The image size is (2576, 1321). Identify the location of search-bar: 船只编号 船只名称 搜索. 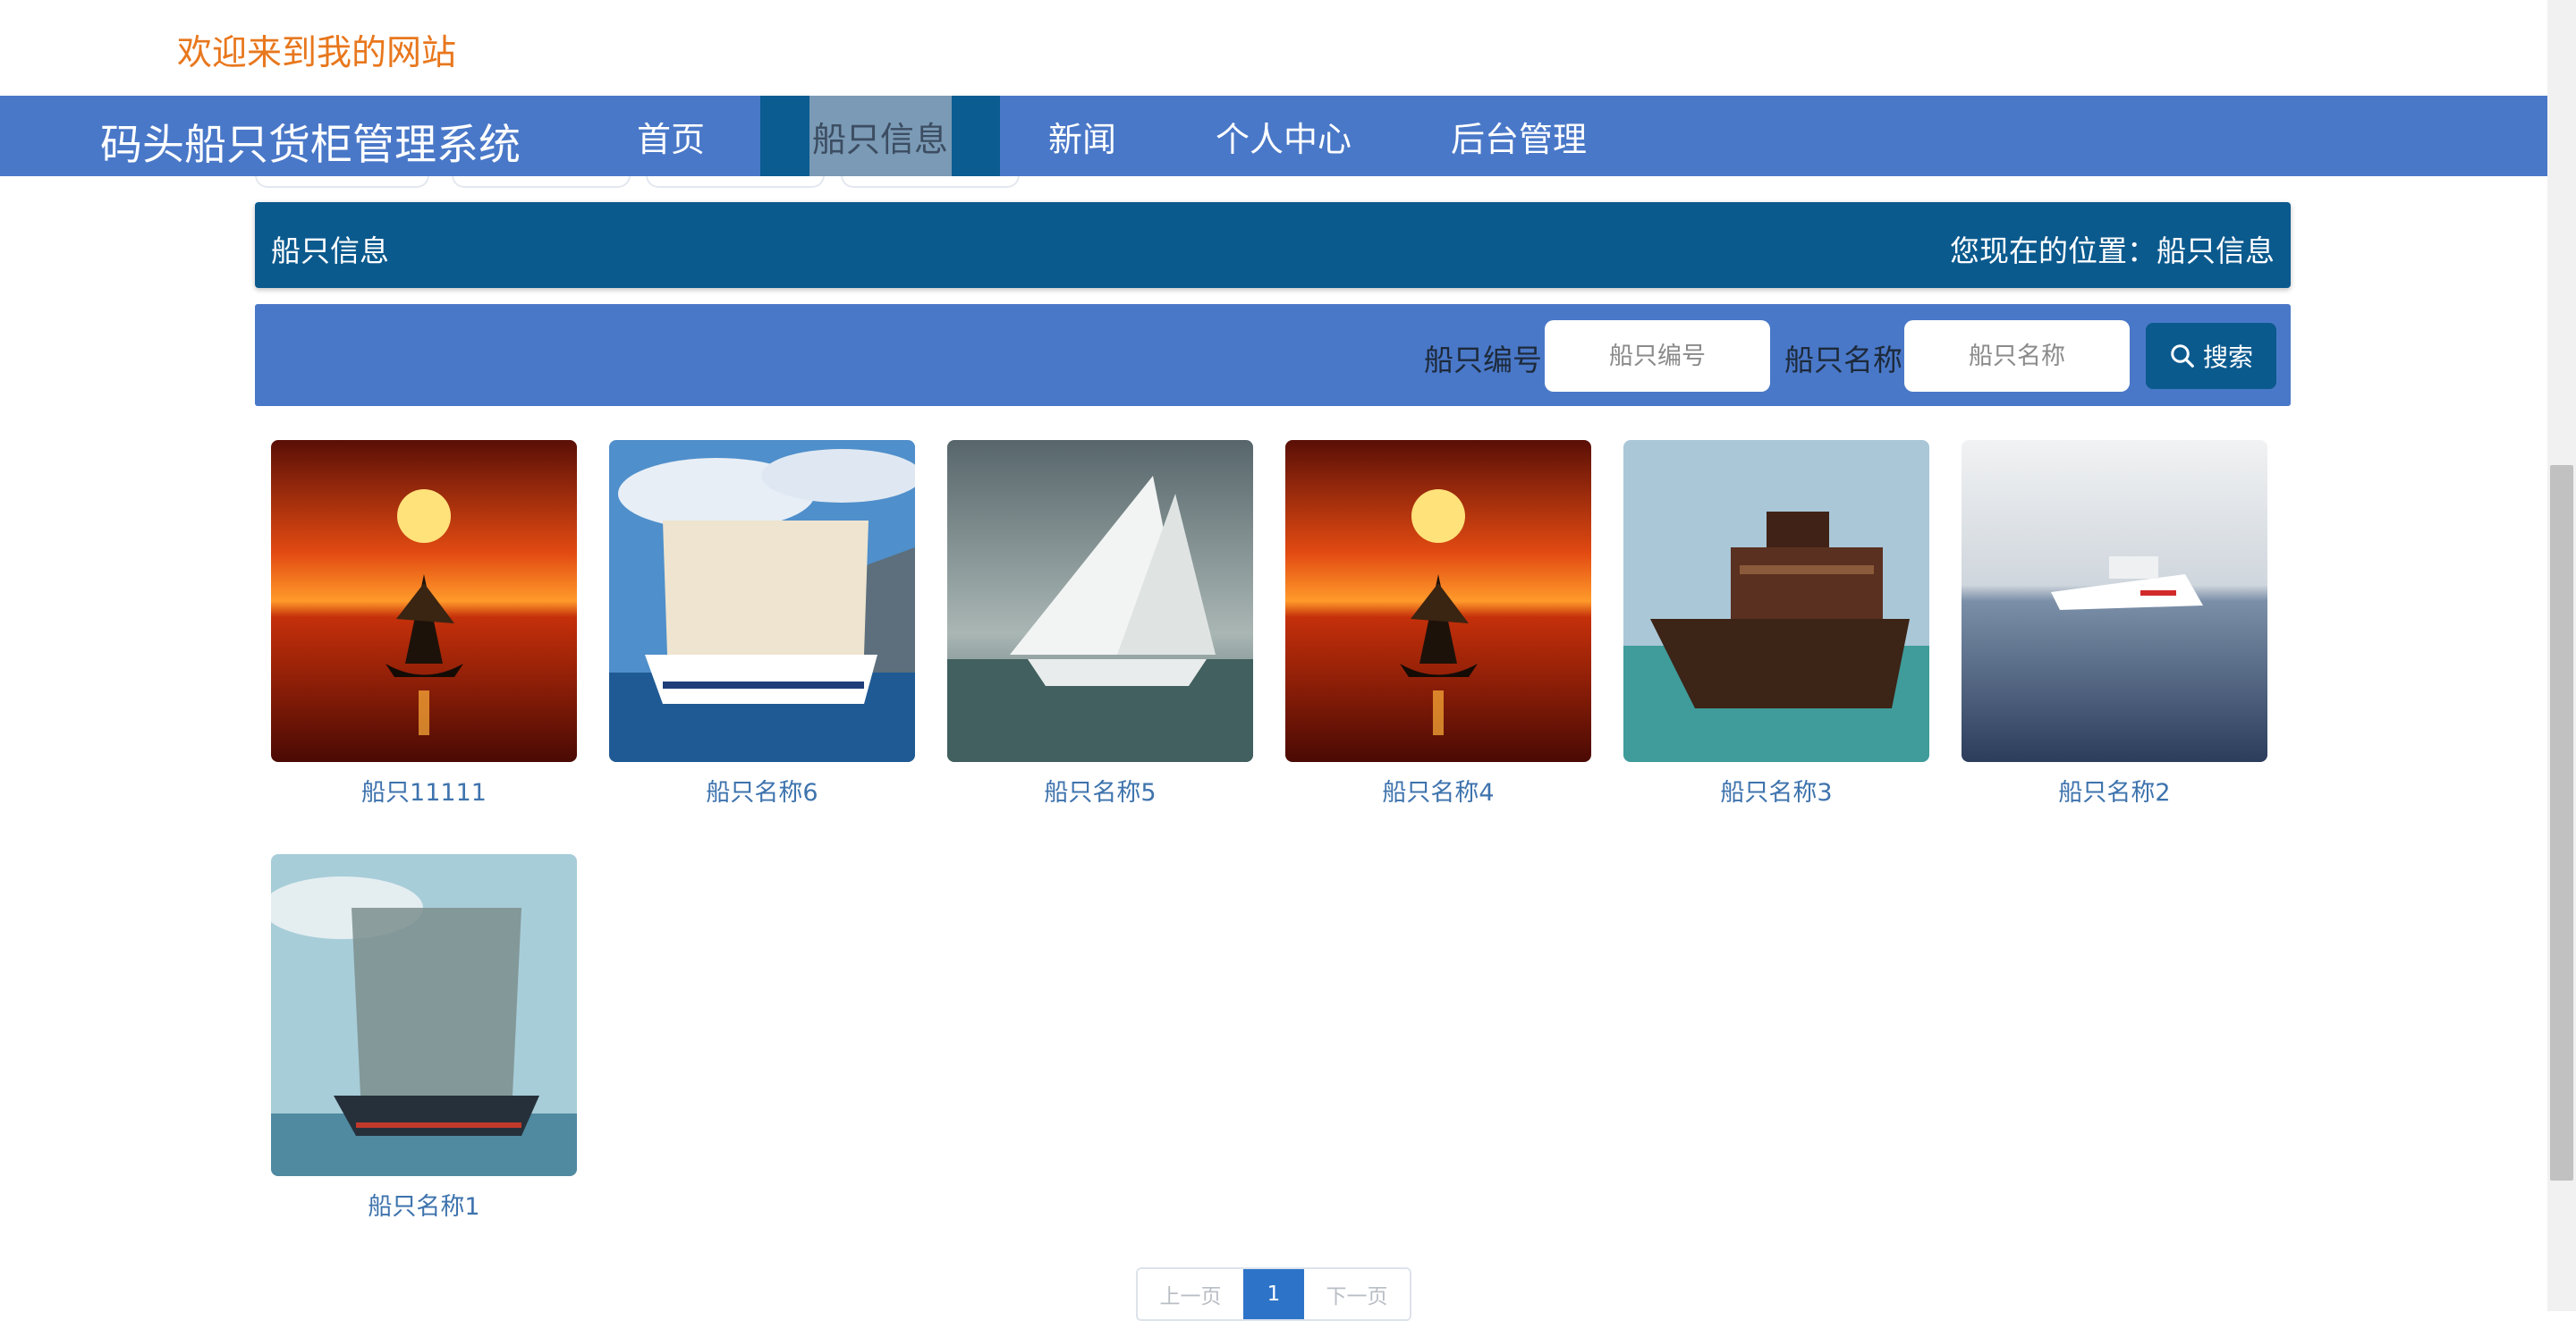
(1273, 355).